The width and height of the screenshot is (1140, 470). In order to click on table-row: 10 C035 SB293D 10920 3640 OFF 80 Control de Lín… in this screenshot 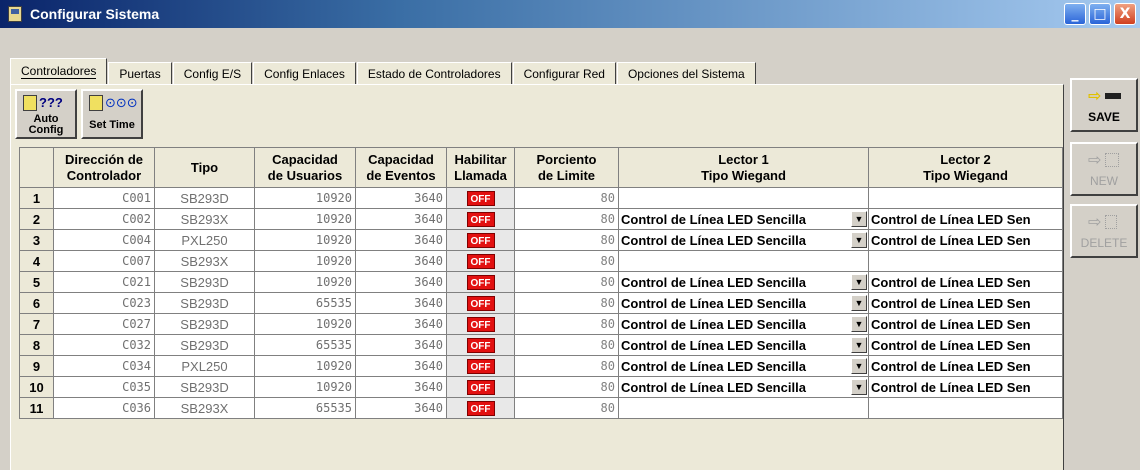, I will do `click(541, 387)`.